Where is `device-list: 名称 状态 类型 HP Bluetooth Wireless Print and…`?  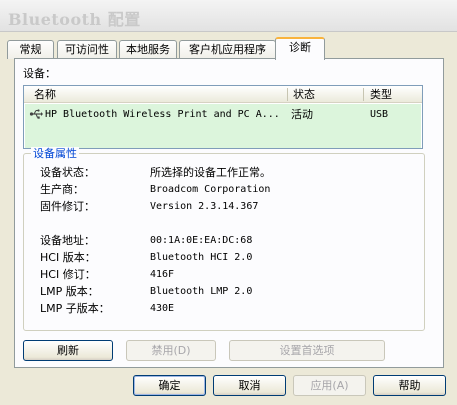
device-list: 名称 状态 类型 HP Bluetooth Wireless Print and… is located at coordinates (223, 117).